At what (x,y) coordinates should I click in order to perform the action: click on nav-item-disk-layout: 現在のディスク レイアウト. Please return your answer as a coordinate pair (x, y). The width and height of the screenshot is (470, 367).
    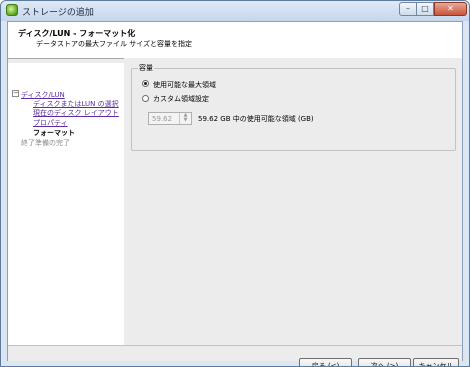
    Looking at the image, I should click on (76, 113).